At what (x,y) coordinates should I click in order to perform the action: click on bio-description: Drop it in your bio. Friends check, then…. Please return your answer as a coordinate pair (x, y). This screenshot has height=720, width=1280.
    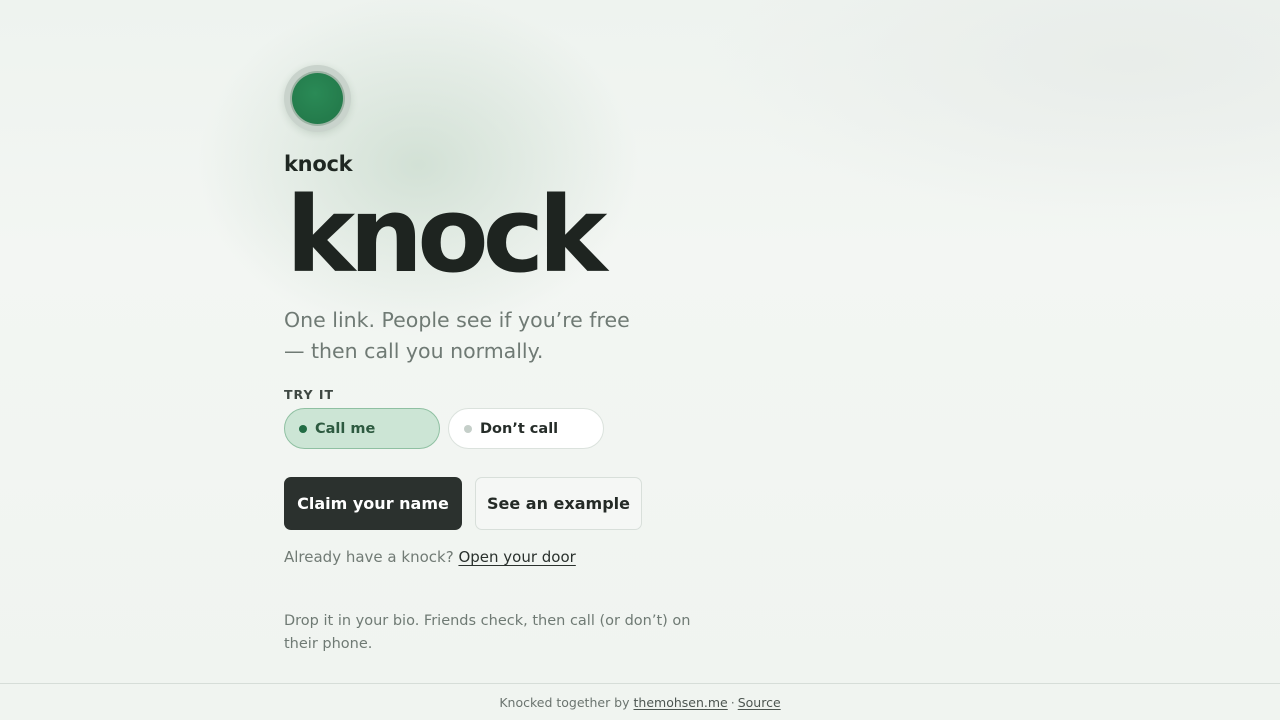
    Looking at the image, I should click on (487, 632).